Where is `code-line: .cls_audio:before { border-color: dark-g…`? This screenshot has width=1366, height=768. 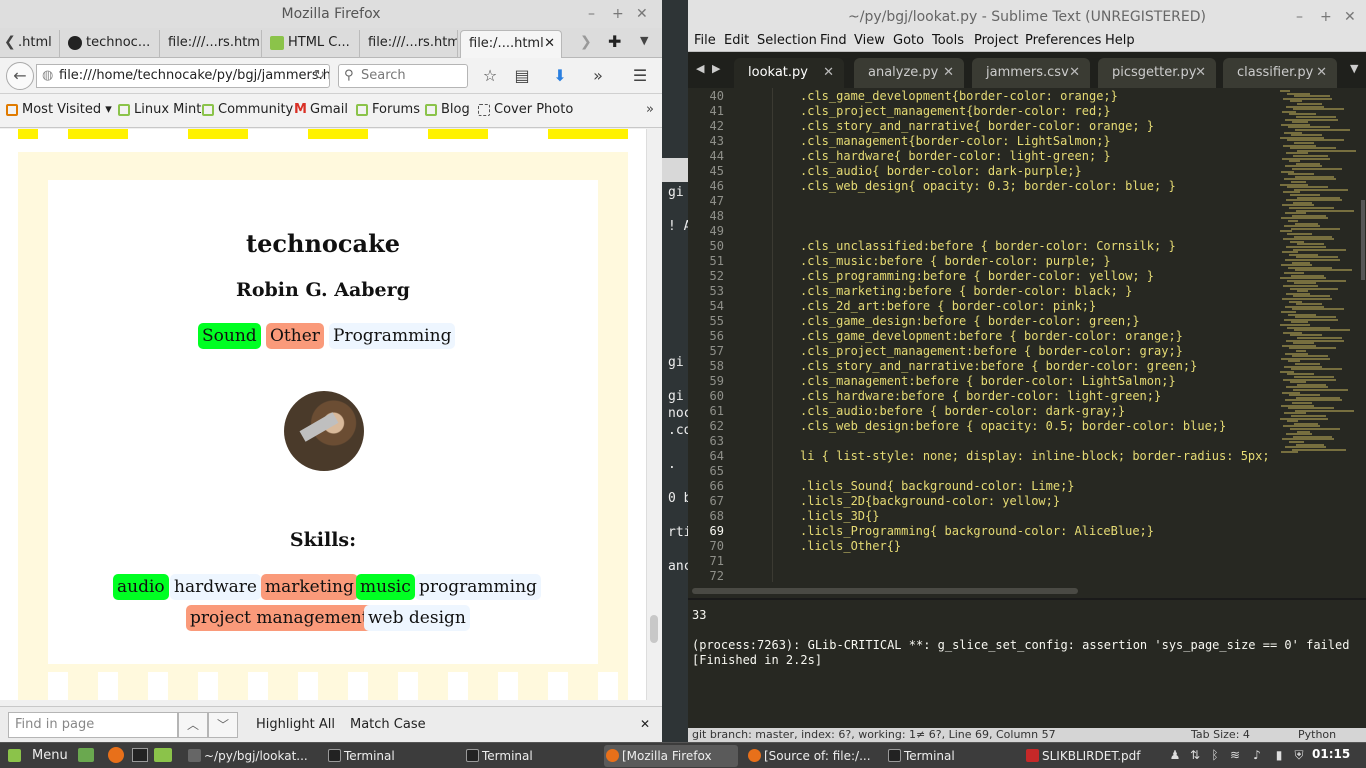
code-line: .cls_audio:before { border-color: dark-g… is located at coordinates (963, 411).